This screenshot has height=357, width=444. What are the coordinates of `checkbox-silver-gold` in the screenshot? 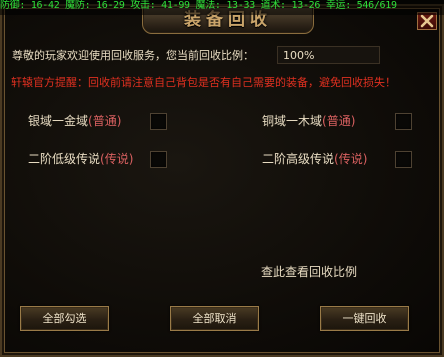 It's located at (158, 121).